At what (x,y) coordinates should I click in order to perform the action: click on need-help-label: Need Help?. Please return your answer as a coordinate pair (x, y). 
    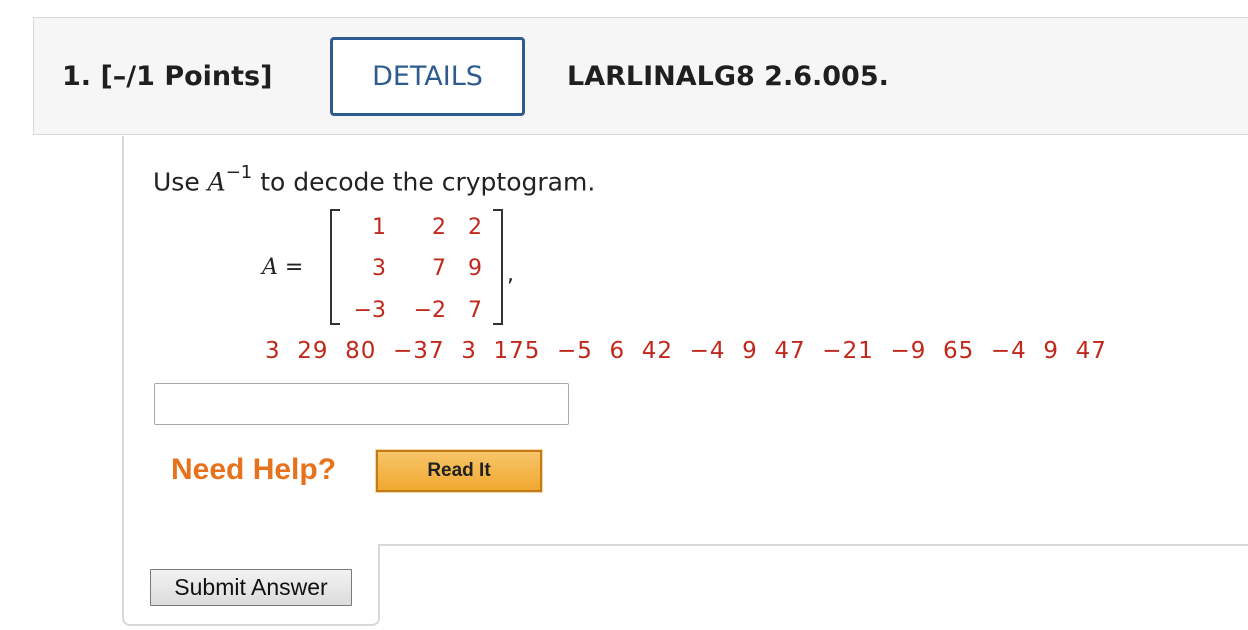
    Looking at the image, I should click on (254, 469).